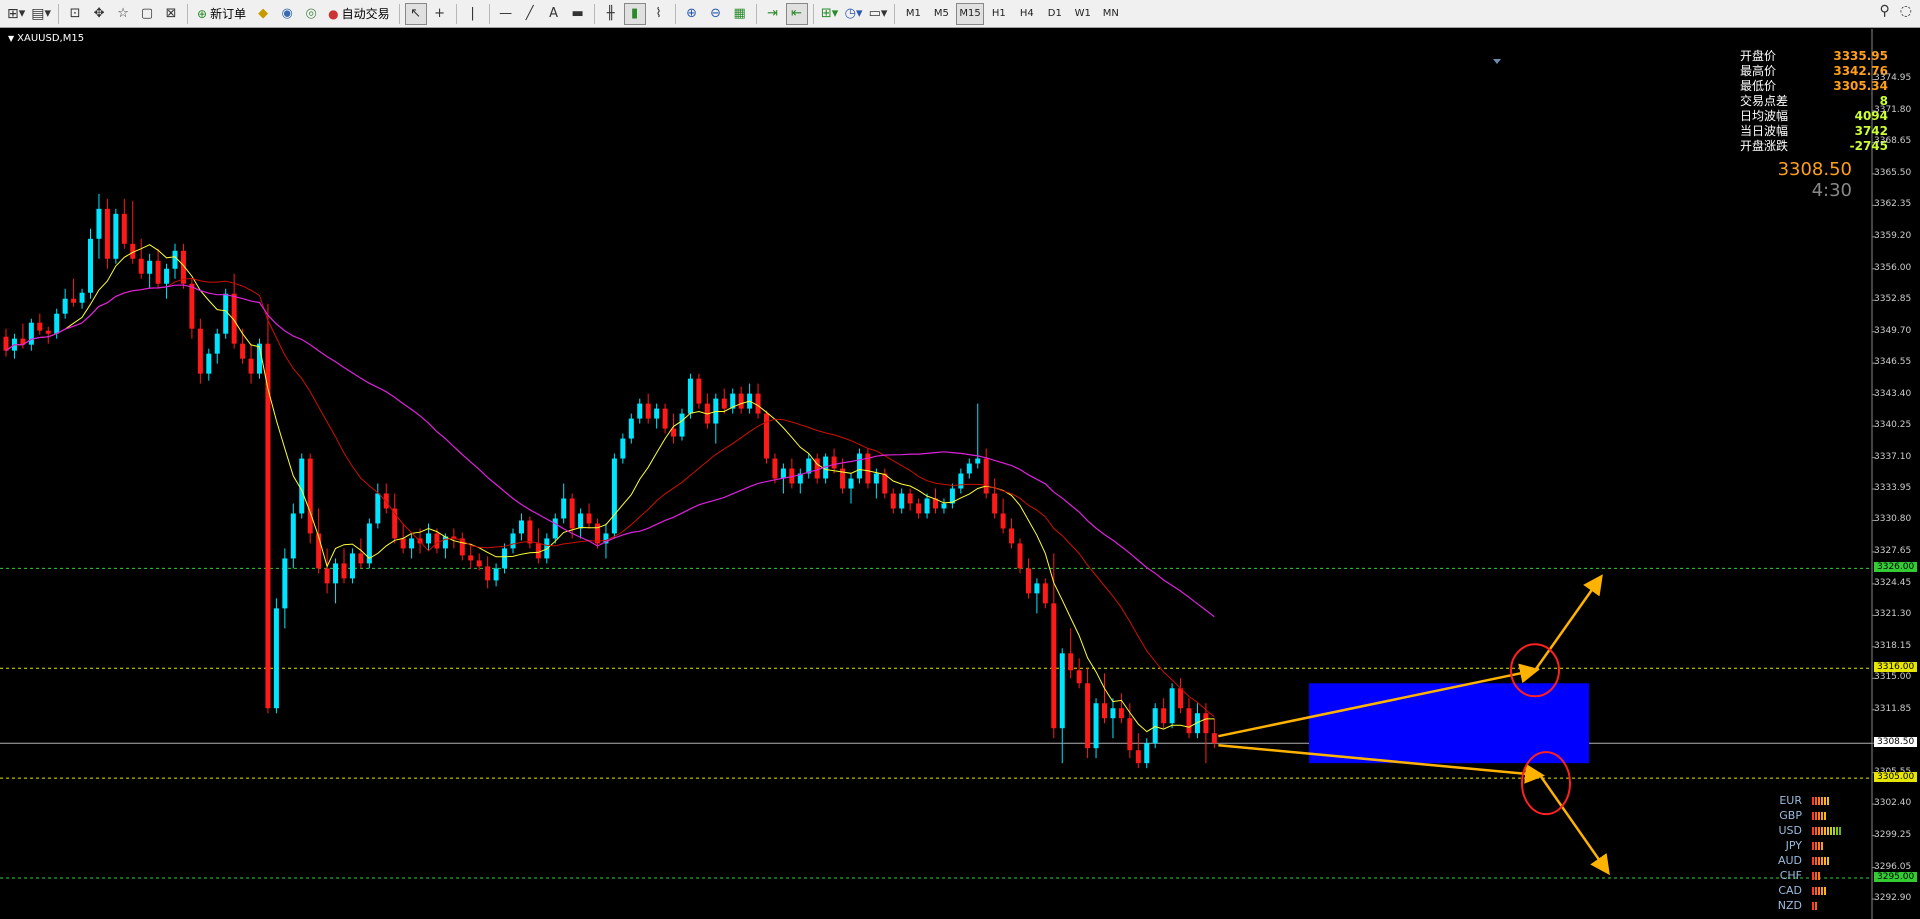  I want to click on currency-code: AUD, so click(1789, 860).